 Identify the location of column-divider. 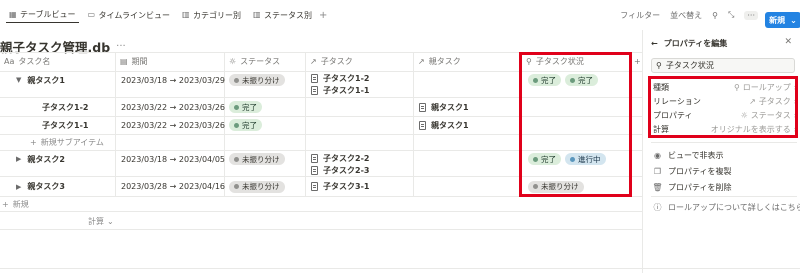
(305, 124).